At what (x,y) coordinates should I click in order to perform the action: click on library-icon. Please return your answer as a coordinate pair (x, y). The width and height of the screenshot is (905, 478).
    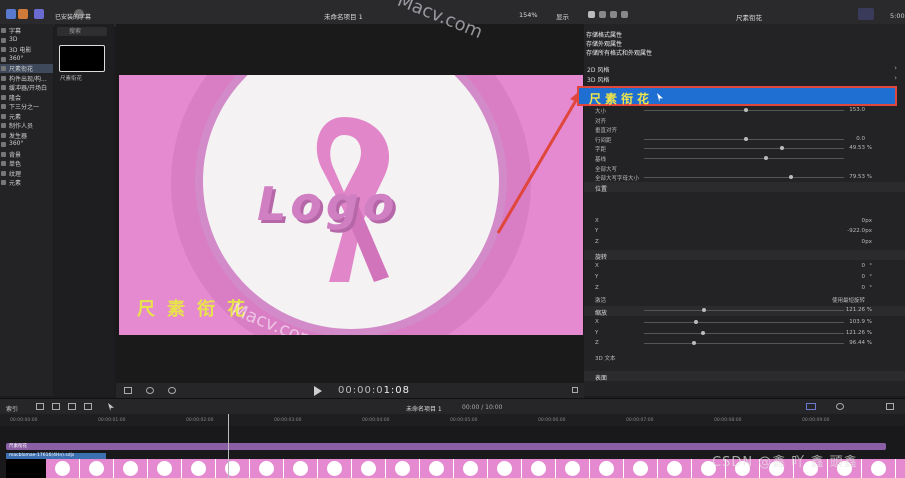
    Looking at the image, I should click on (39, 14).